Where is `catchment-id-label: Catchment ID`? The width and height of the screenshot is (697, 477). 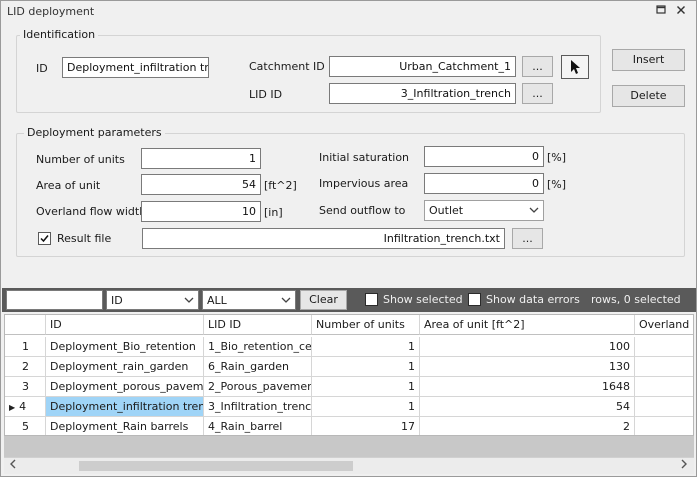
catchment-id-label: Catchment ID is located at coordinates (287, 66).